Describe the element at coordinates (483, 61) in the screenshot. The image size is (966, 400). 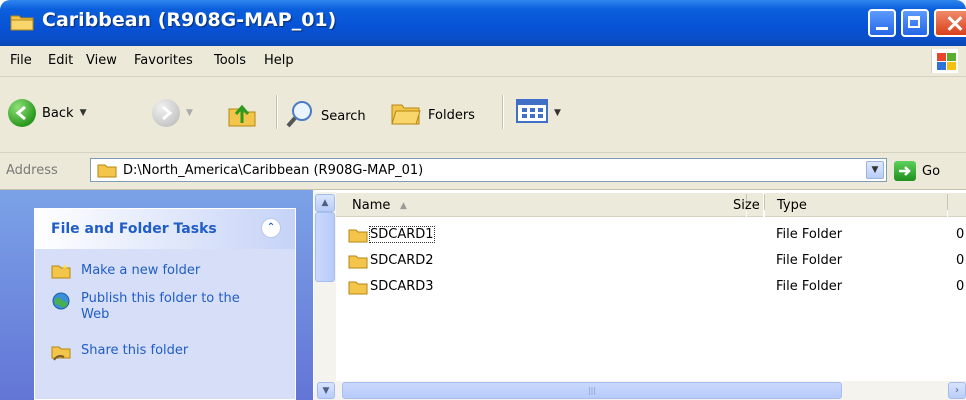
I see `menu-bar: File Edit View Favorites Tools Help` at that location.